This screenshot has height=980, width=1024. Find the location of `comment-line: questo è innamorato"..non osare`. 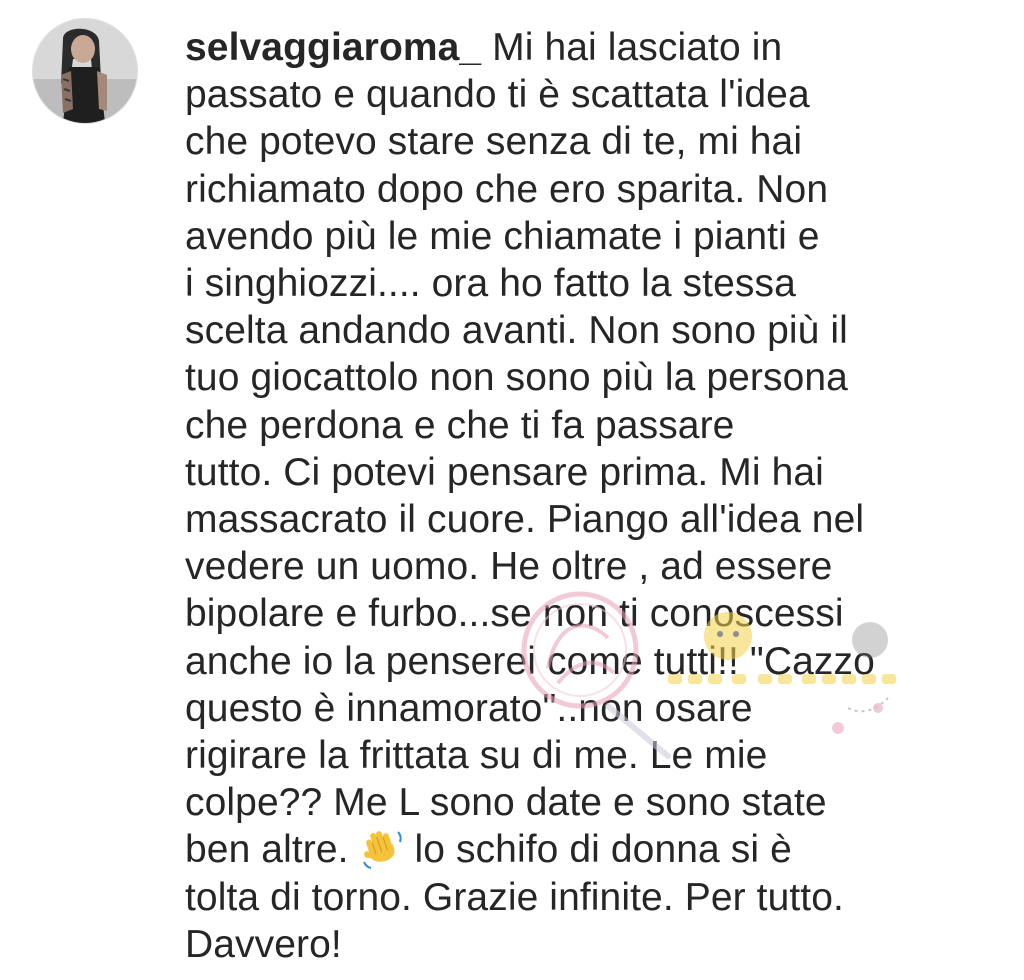

comment-line: questo è innamorato"..non osare is located at coordinates (469, 708).